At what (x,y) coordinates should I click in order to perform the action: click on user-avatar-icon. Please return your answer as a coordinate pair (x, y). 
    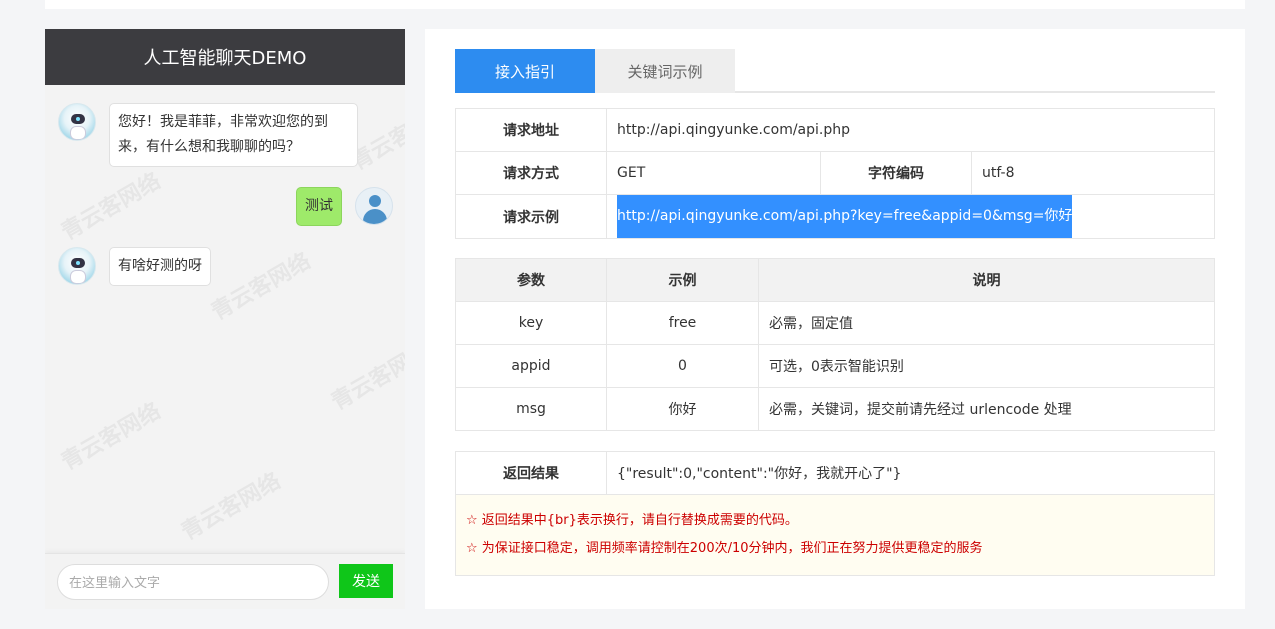
    Looking at the image, I should click on (374, 206).